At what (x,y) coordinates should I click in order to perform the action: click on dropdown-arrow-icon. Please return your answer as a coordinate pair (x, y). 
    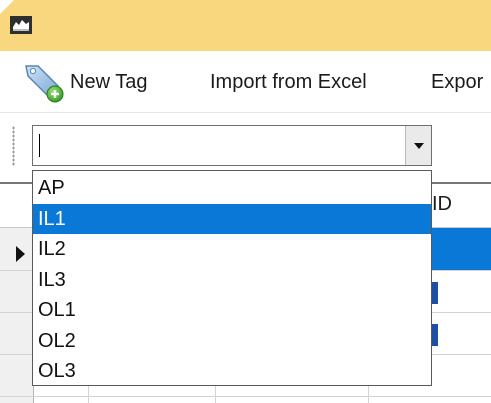
    Looking at the image, I should click on (418, 145).